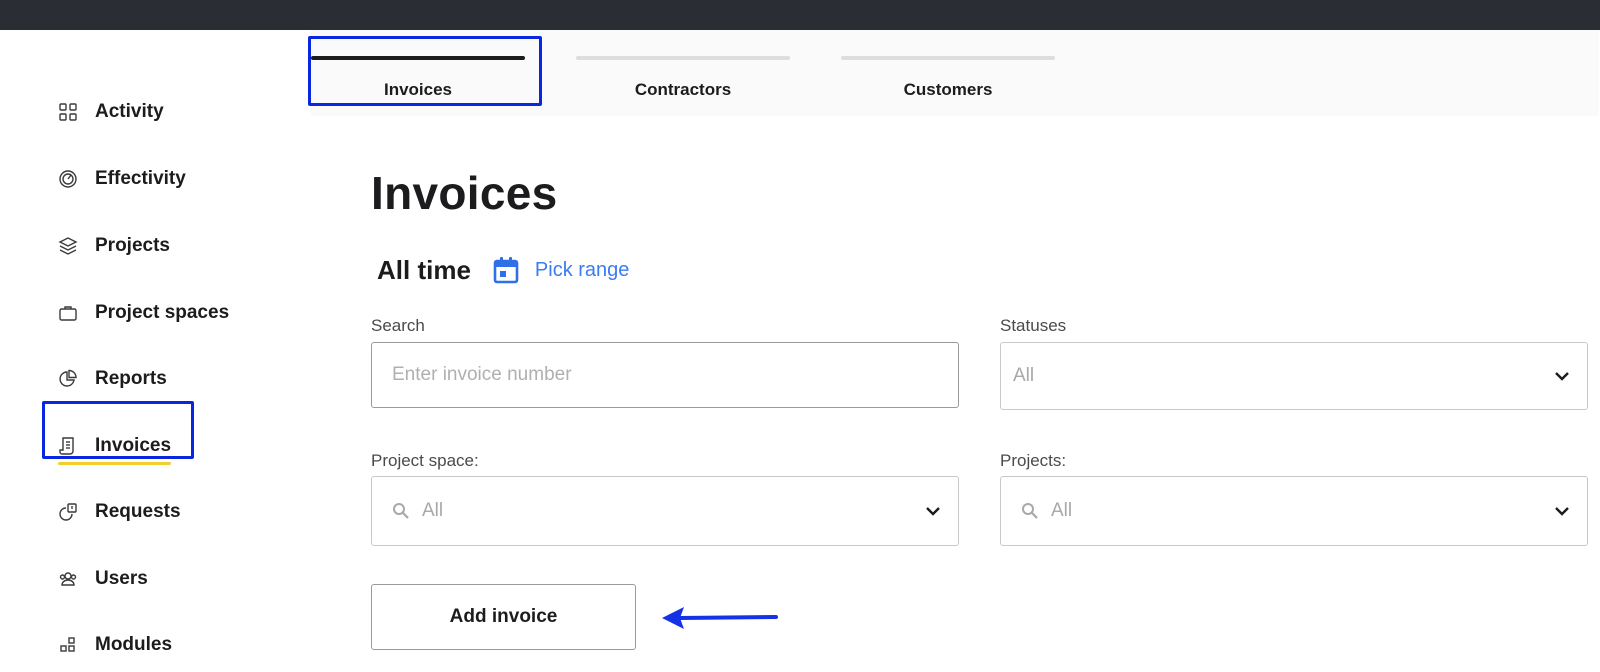  What do you see at coordinates (129, 111) in the screenshot?
I see `sidebar-item-label: Activity` at bounding box center [129, 111].